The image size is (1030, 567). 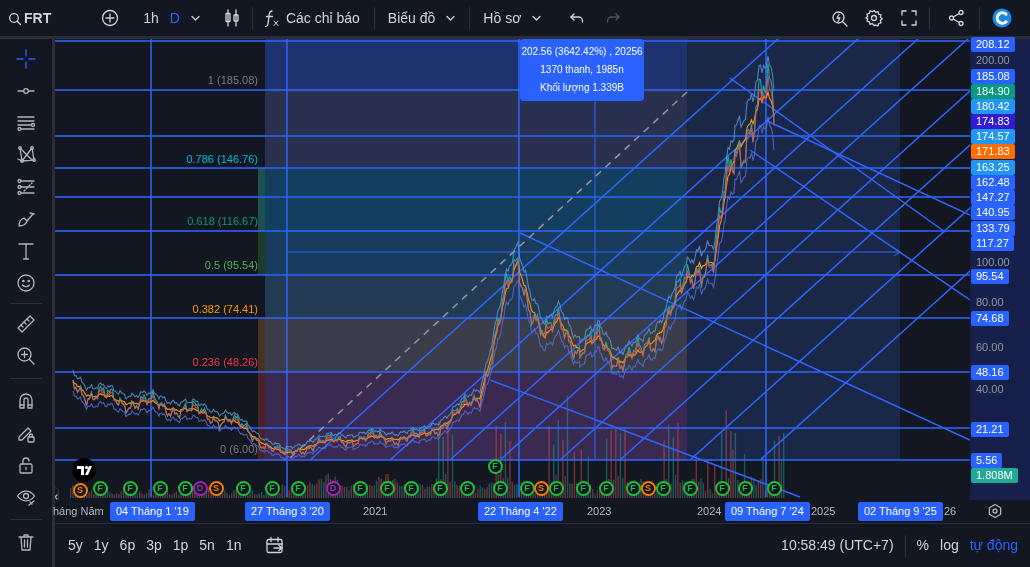 I want to click on zoom-in-icon, so click(x=26, y=356).